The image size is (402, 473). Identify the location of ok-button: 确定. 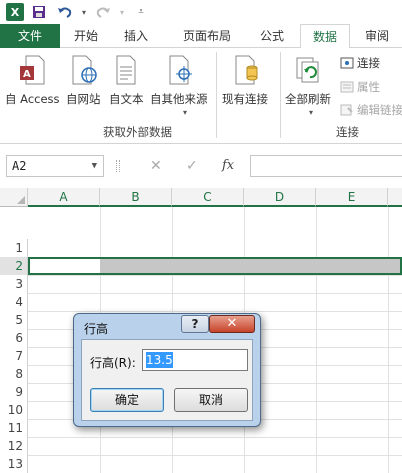
(127, 400).